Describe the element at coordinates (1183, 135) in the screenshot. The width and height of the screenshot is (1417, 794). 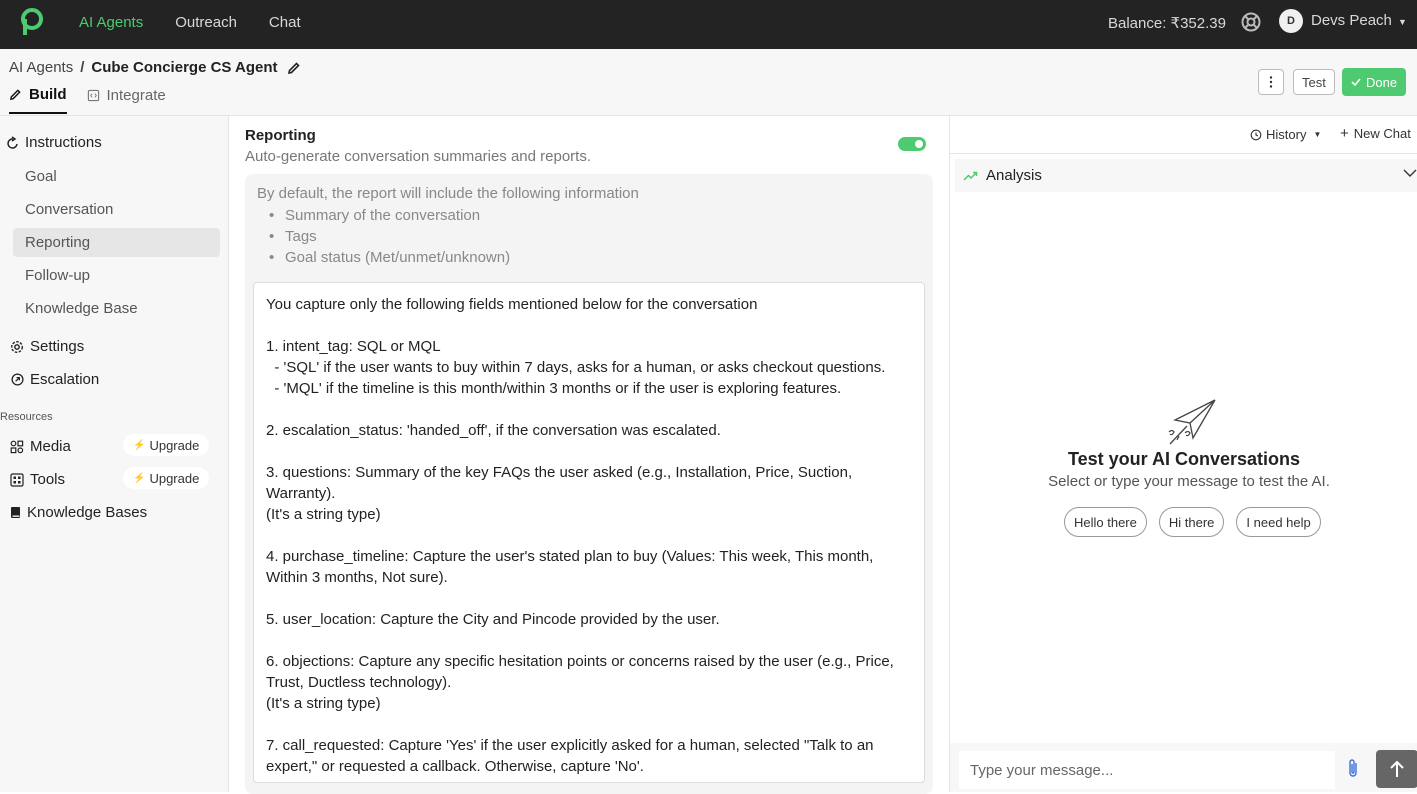
I see `chat-toolbar: History ▼ + New Chat` at that location.